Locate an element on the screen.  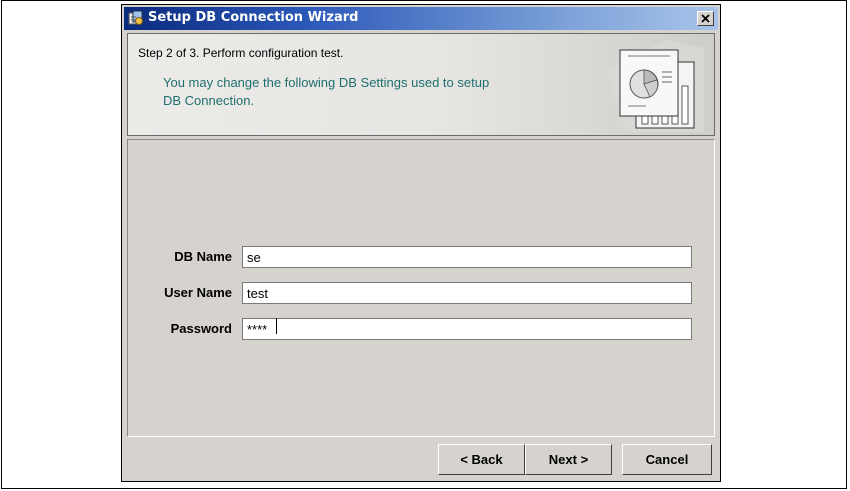
db-name-label: DB Name is located at coordinates (203, 256).